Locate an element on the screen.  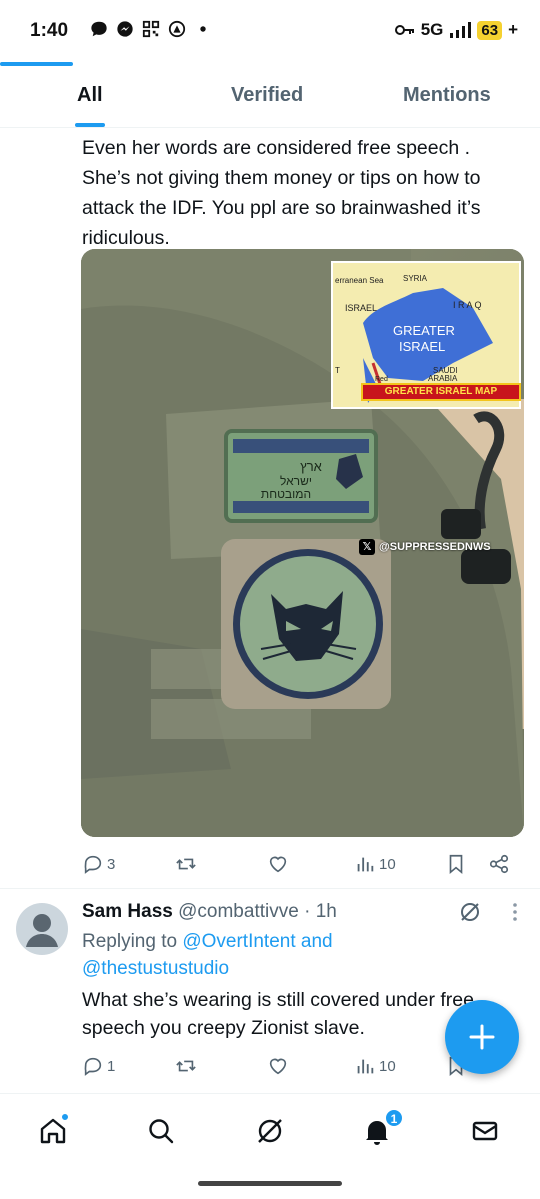
post-divider is located at coordinates (270, 888).